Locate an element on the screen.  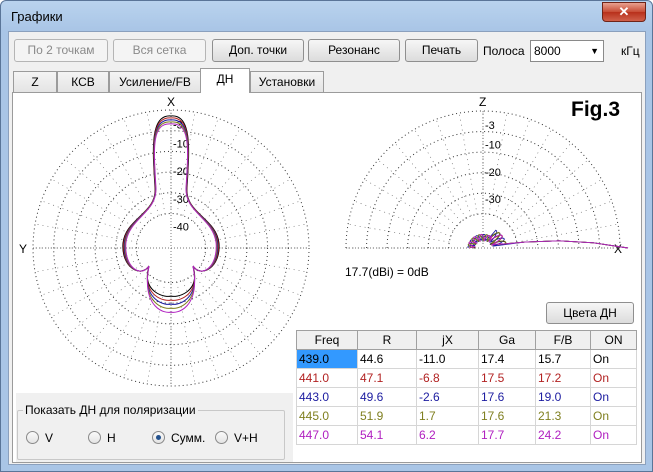
title-bar: Графики ✕ is located at coordinates (326, 16).